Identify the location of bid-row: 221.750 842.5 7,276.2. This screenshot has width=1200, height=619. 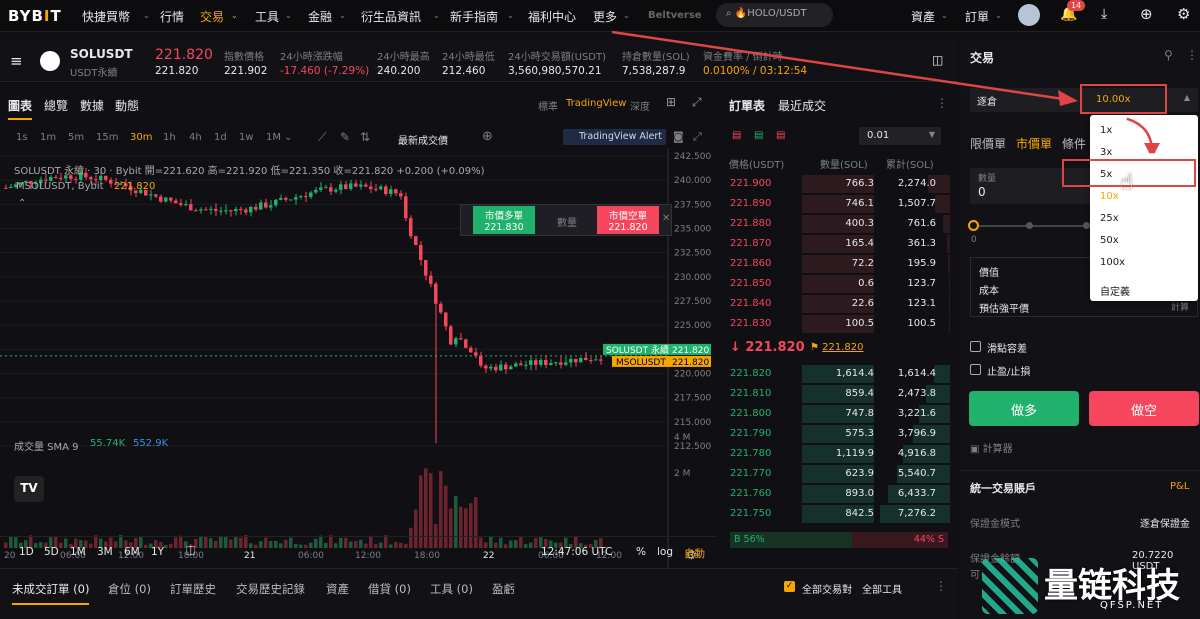
(838, 514).